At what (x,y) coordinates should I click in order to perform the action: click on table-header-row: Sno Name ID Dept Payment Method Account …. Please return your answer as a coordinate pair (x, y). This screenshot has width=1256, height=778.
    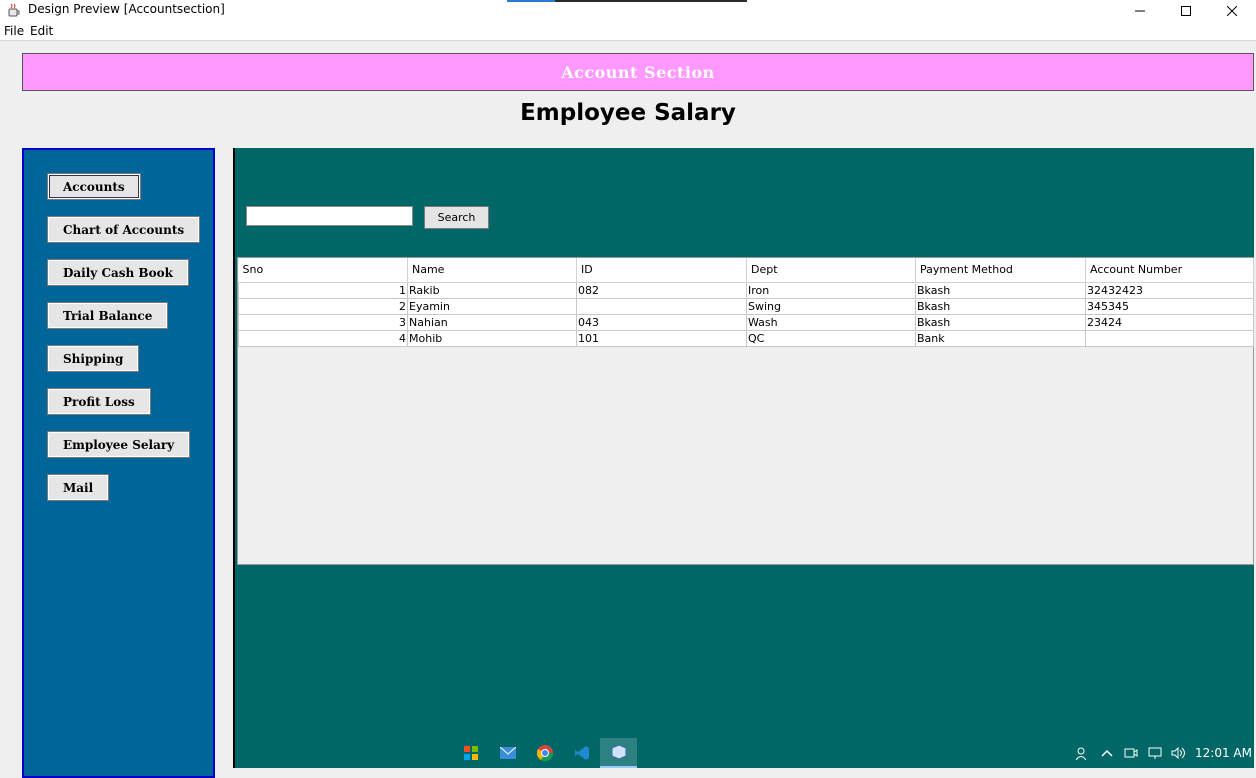
    Looking at the image, I should click on (746, 270).